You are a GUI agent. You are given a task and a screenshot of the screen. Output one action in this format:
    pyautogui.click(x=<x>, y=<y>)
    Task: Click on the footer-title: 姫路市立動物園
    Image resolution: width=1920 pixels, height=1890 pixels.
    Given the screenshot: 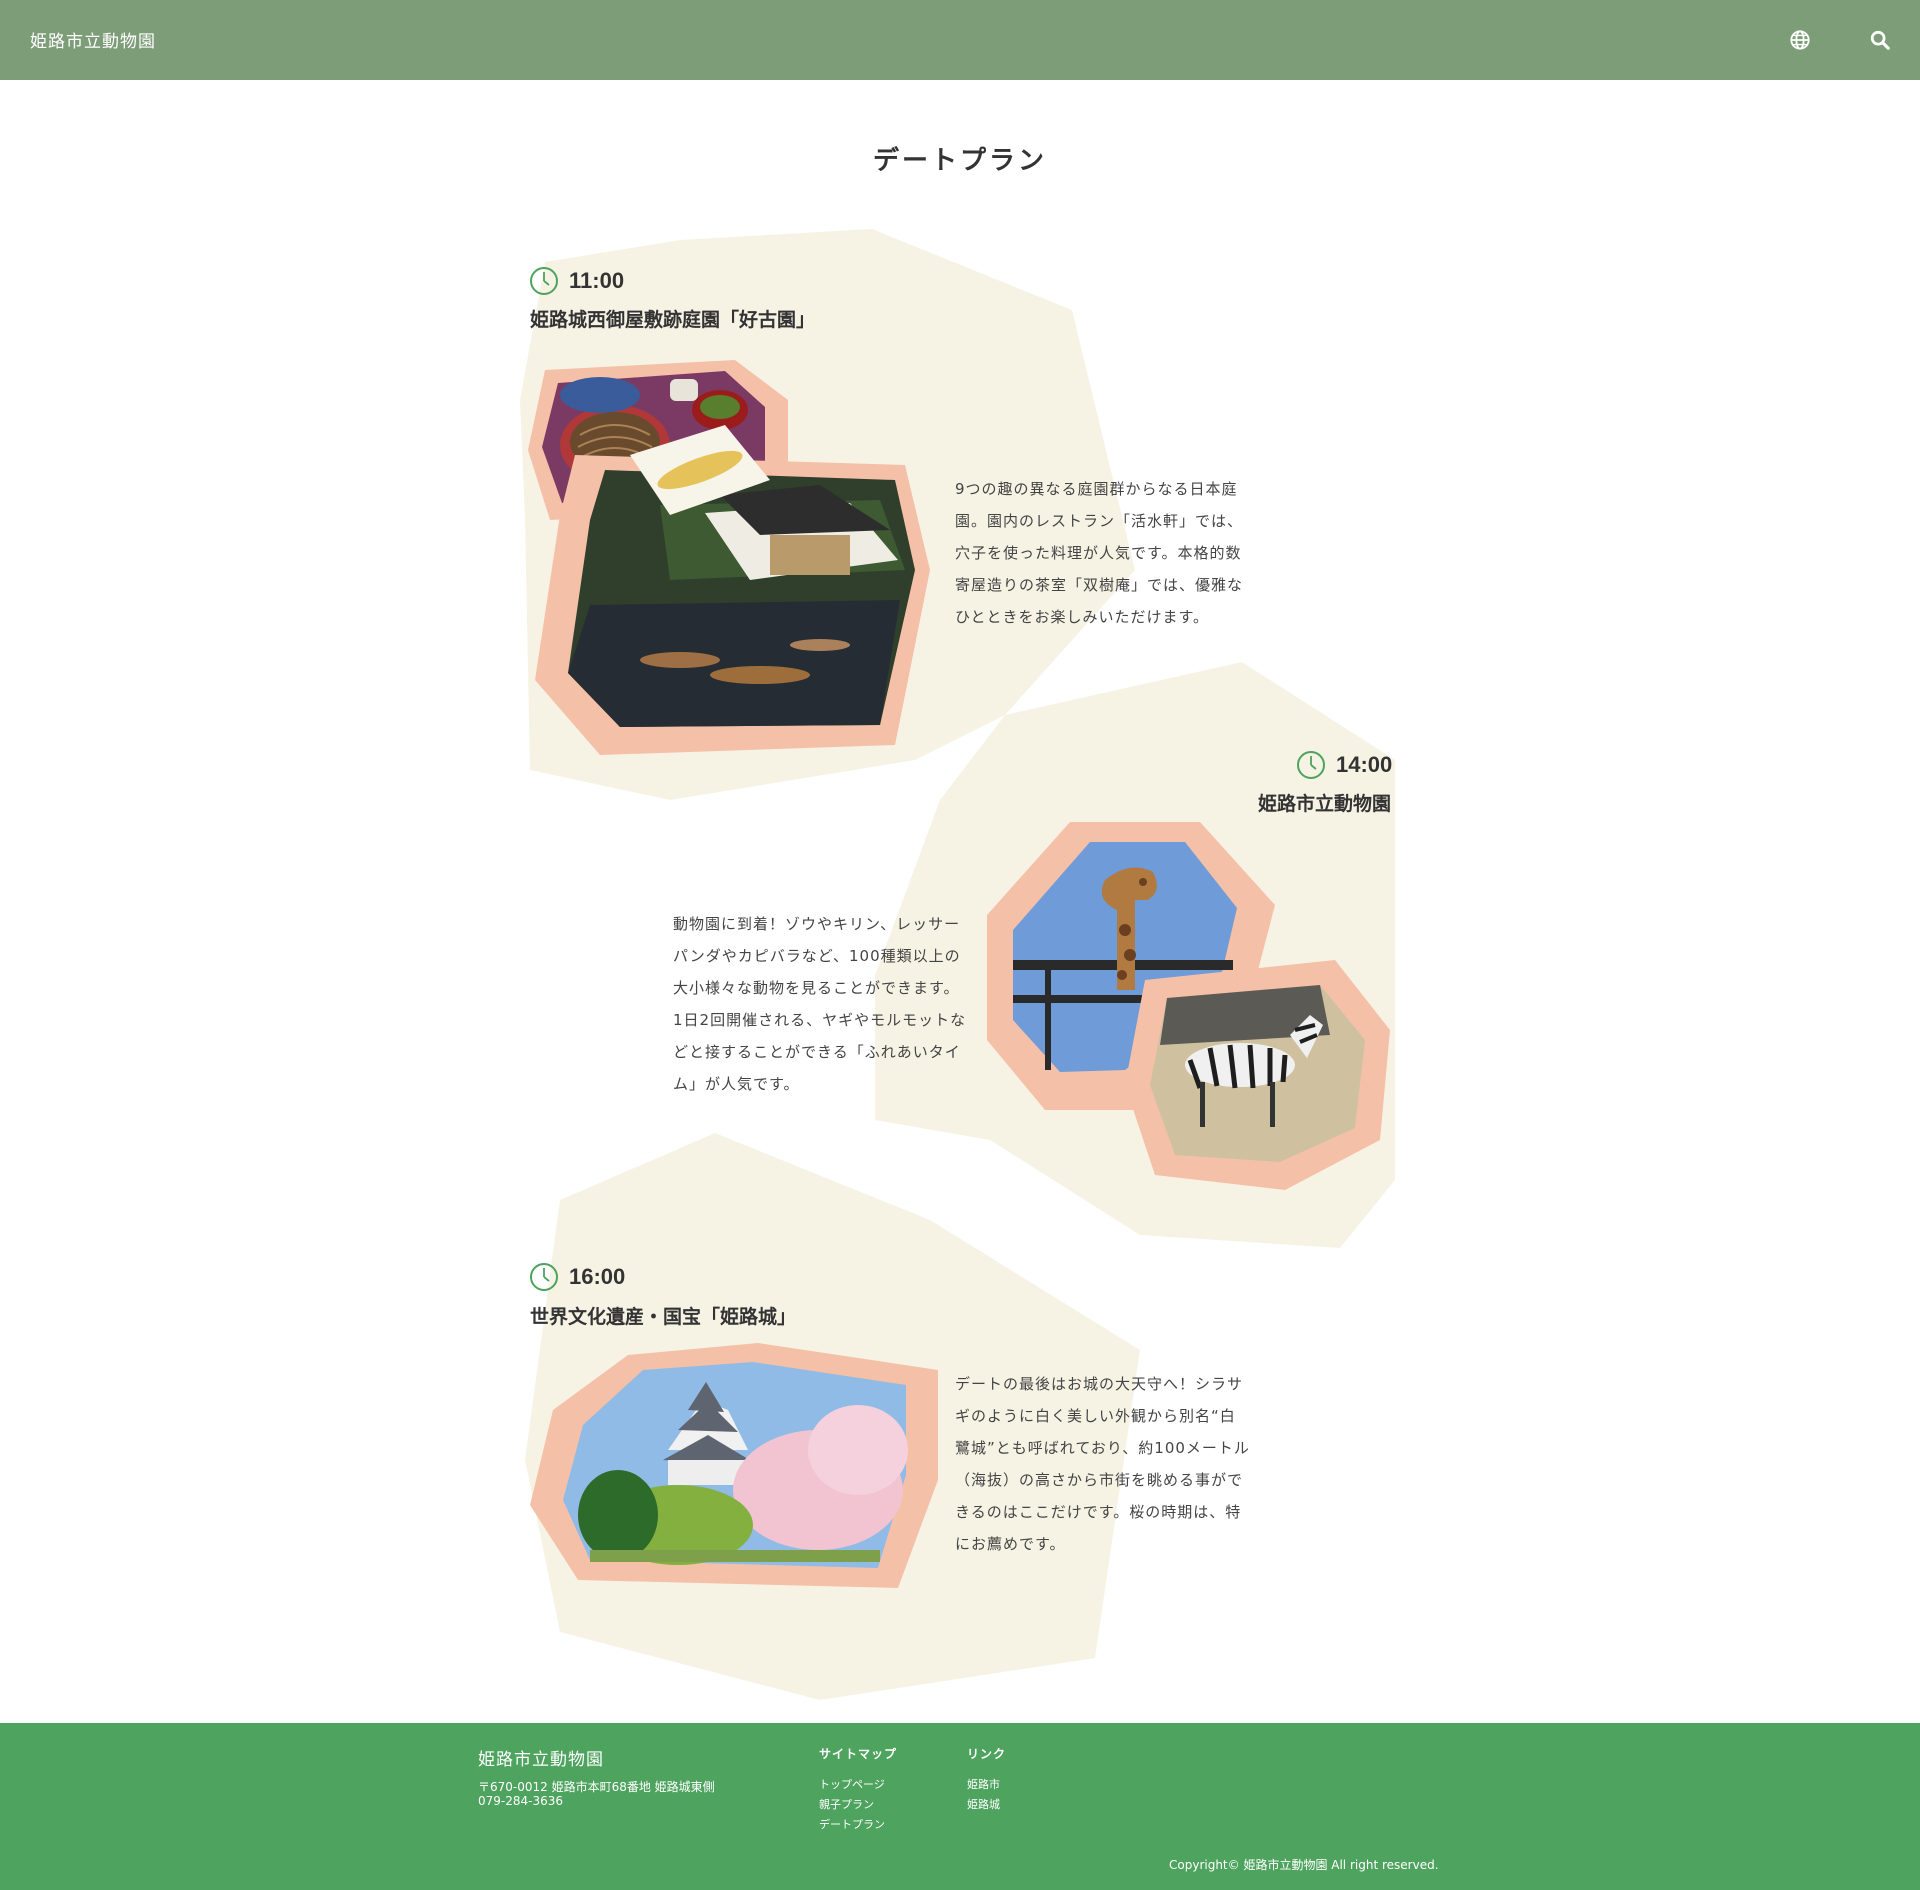 What is the action you would take?
    pyautogui.click(x=541, y=1760)
    